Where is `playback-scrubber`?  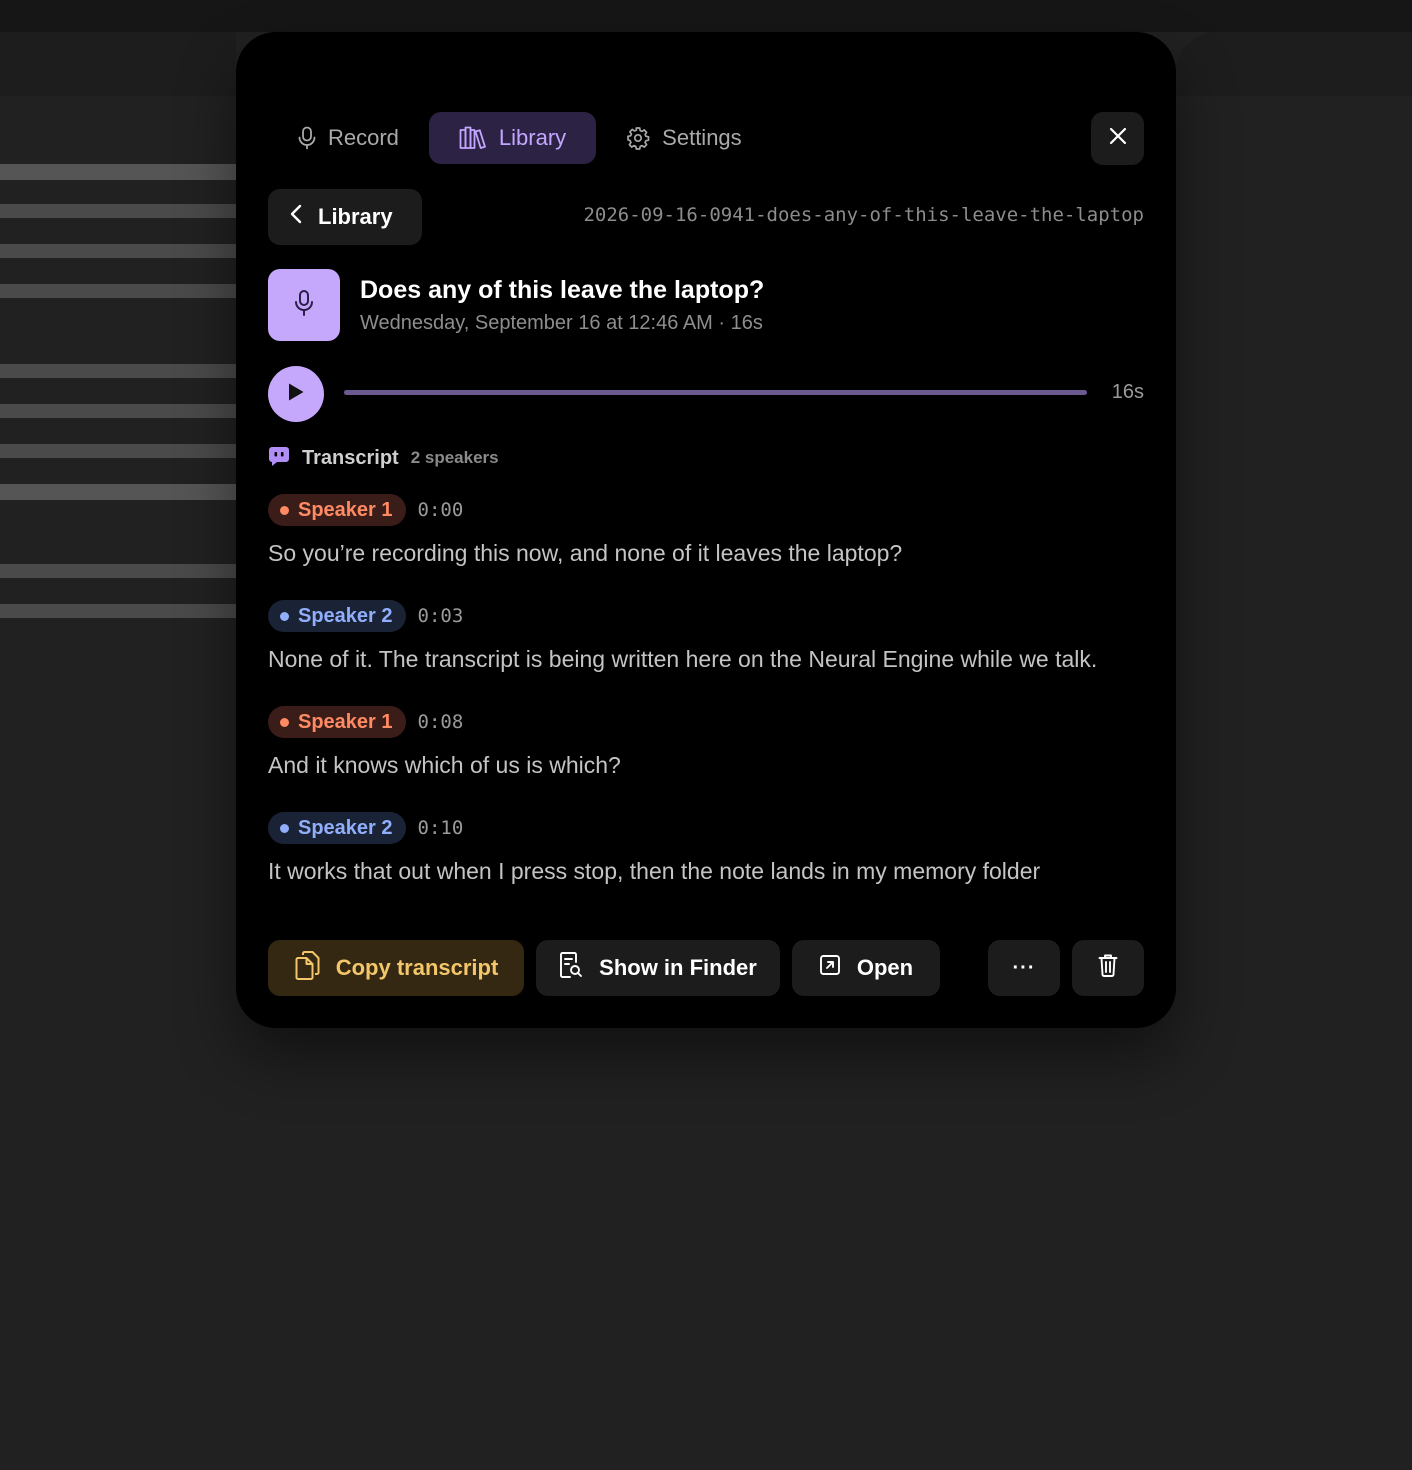
playback-scrubber is located at coordinates (715, 392).